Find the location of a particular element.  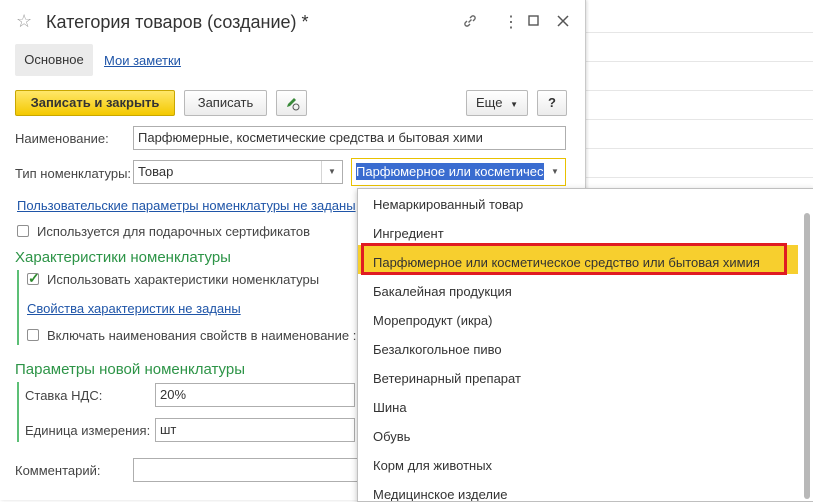

subtype-value: Парфюмерное или косметичес is located at coordinates (450, 171).